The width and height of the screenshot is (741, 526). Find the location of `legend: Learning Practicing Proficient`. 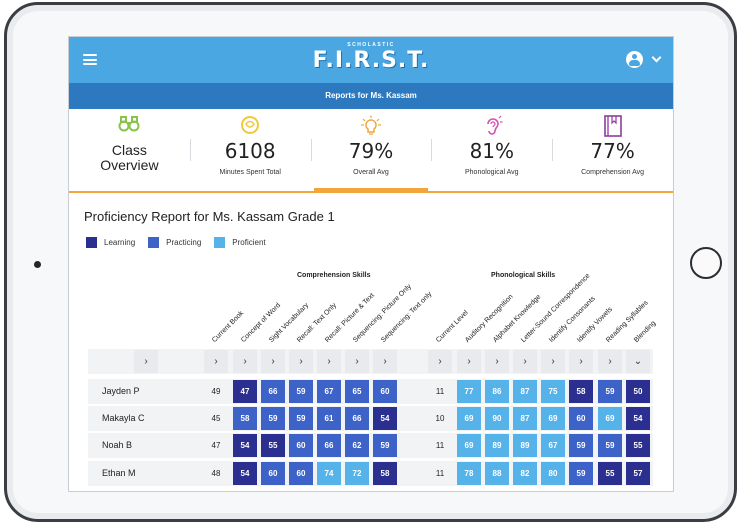

legend: Learning Practicing Proficient is located at coordinates (182, 242).